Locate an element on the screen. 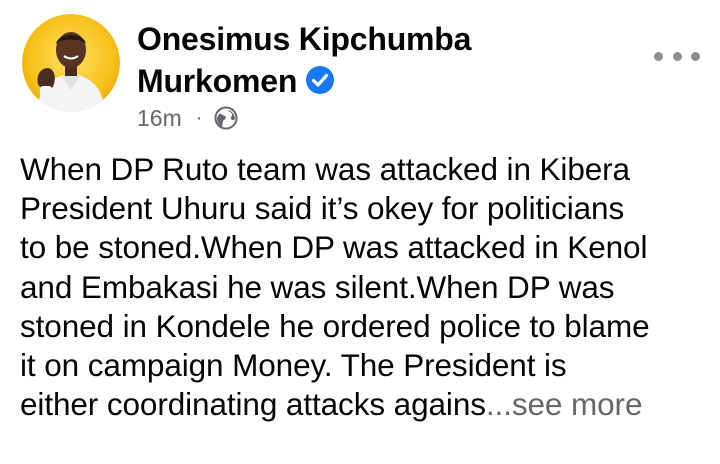  author-name-line2: Murkomen is located at coordinates (357, 81).